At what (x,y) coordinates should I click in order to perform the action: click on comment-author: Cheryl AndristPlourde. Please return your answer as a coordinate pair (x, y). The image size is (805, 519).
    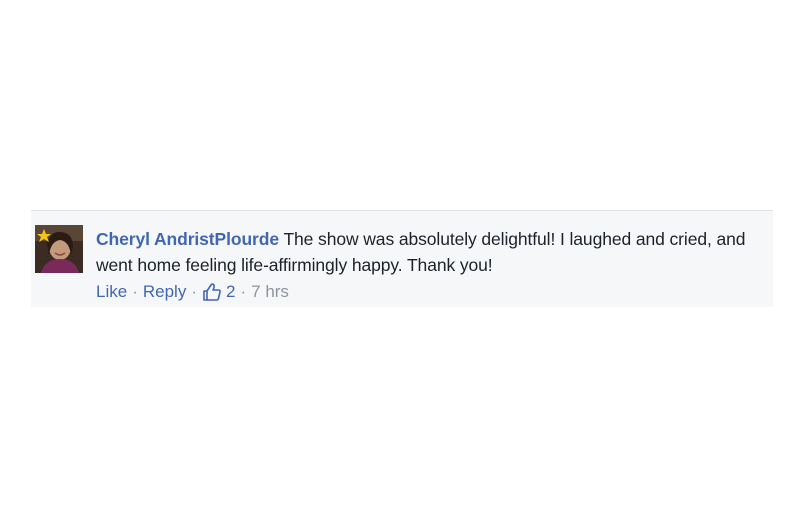
    Looking at the image, I should click on (187, 239).